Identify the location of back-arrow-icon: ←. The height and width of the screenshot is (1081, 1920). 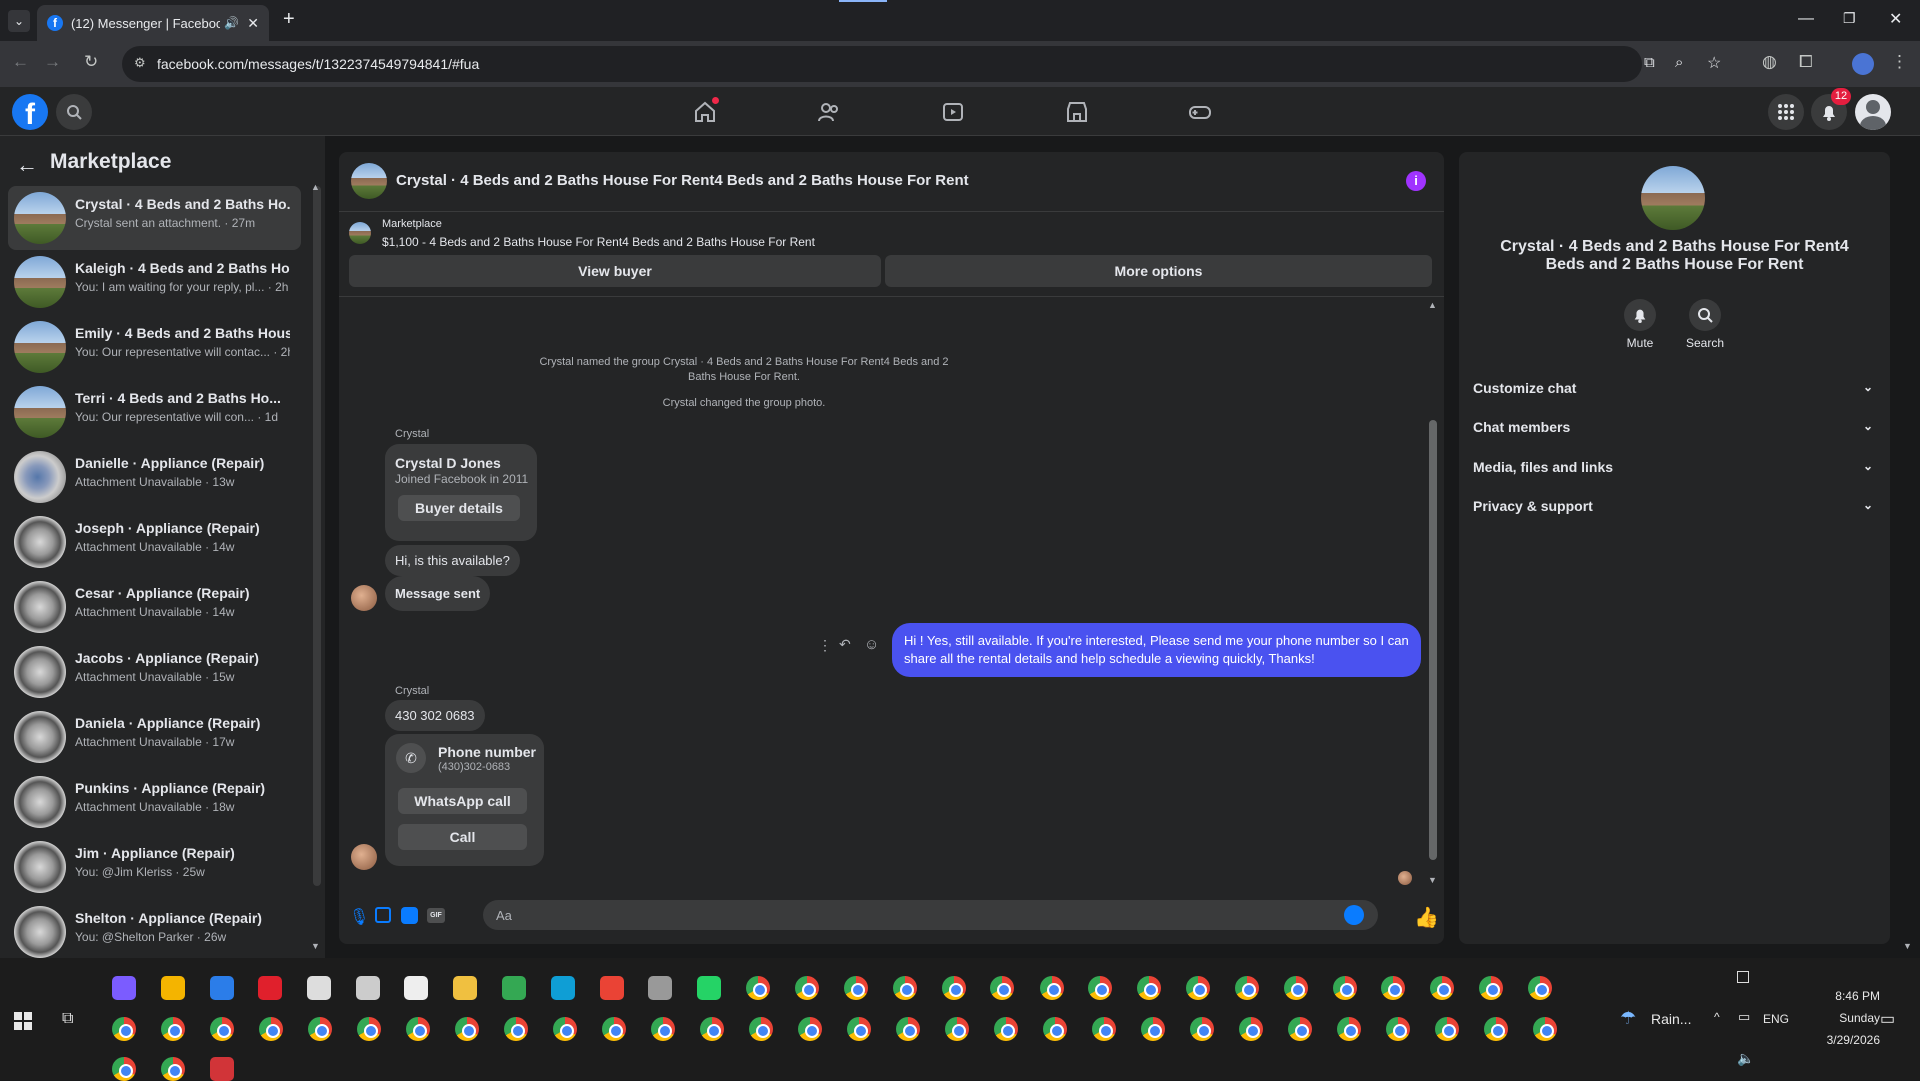
(27, 165).